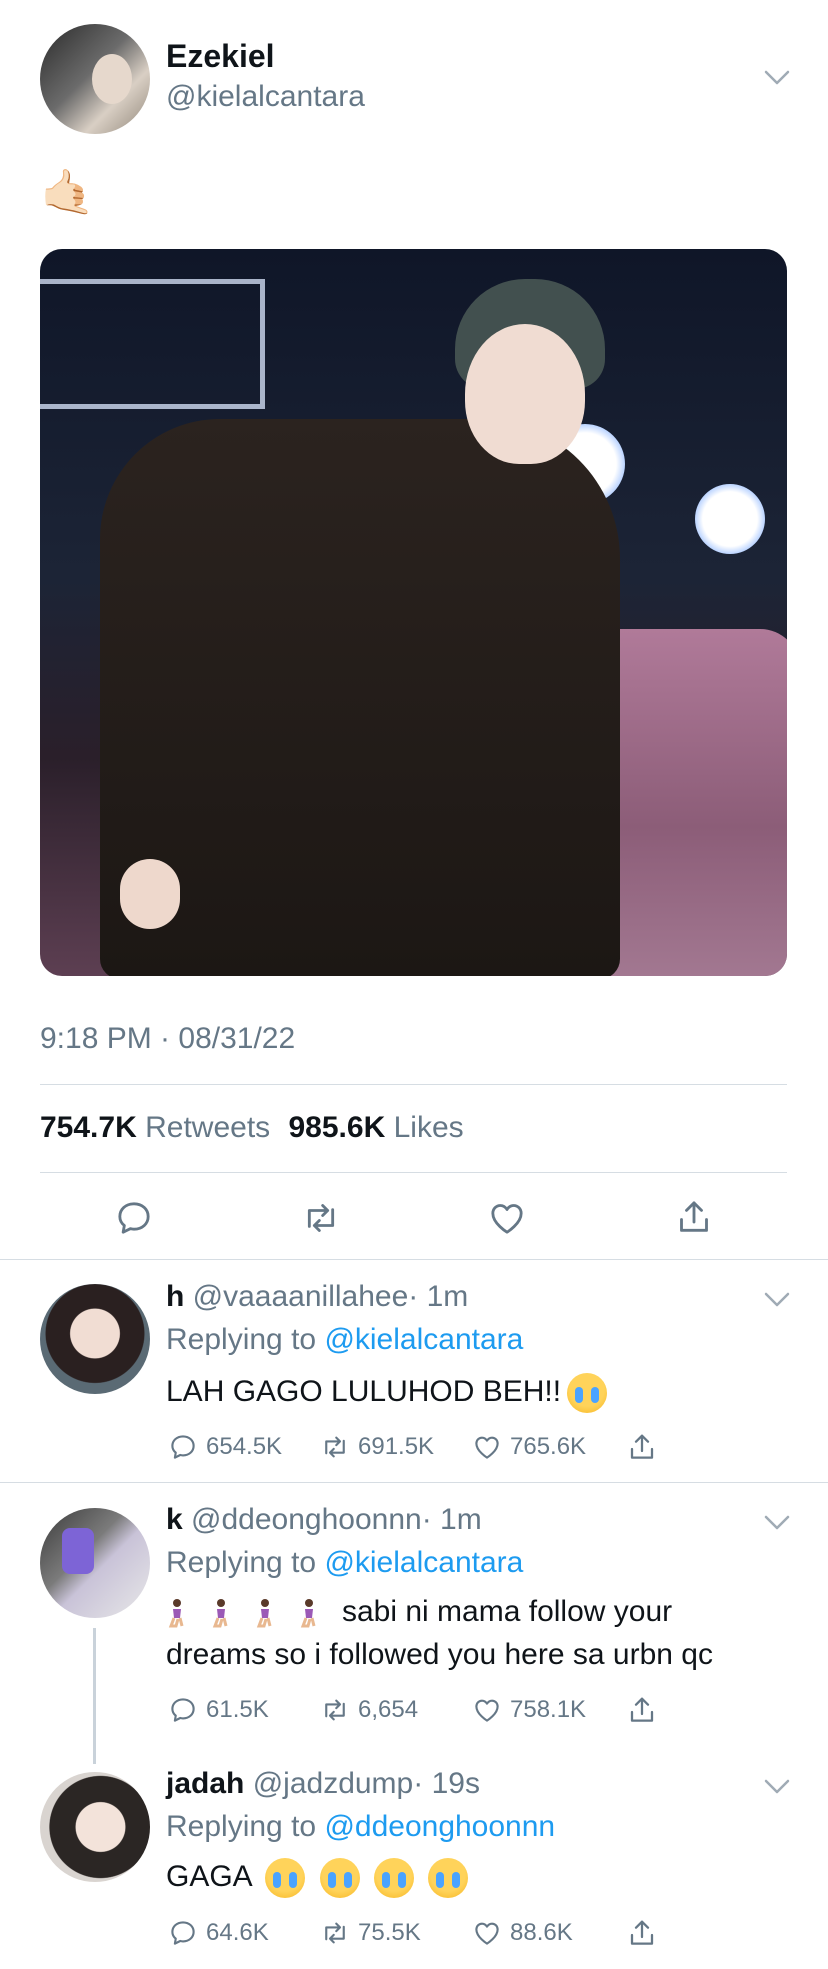 The width and height of the screenshot is (828, 1969). I want to click on retweet-count: 75.5K, so click(370, 1933).